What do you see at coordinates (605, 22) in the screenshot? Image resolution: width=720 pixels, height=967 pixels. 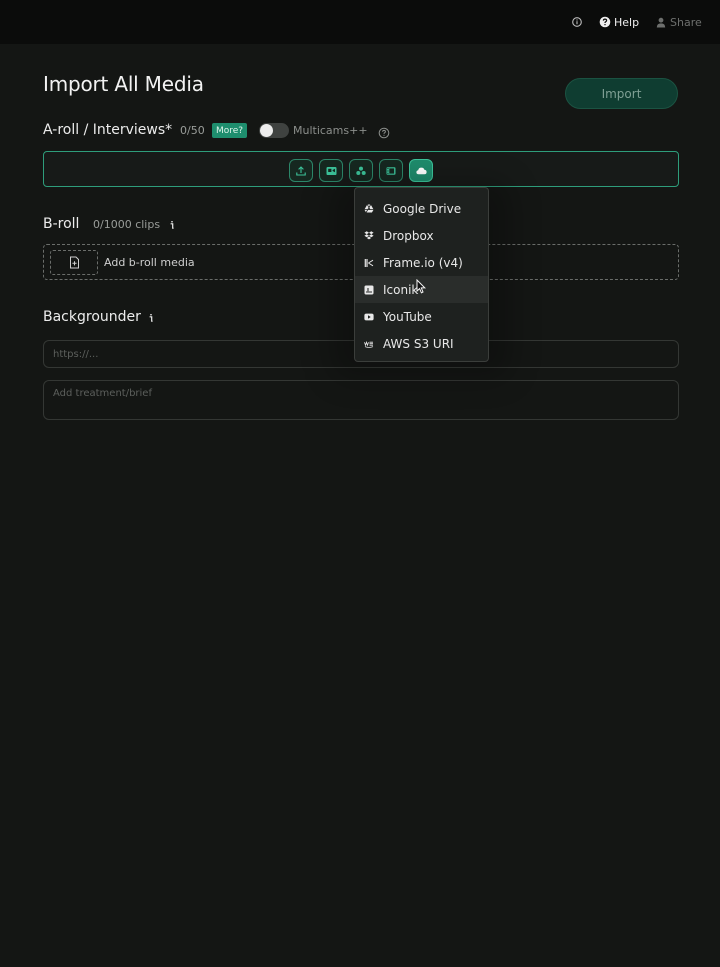 I see `help-icon` at bounding box center [605, 22].